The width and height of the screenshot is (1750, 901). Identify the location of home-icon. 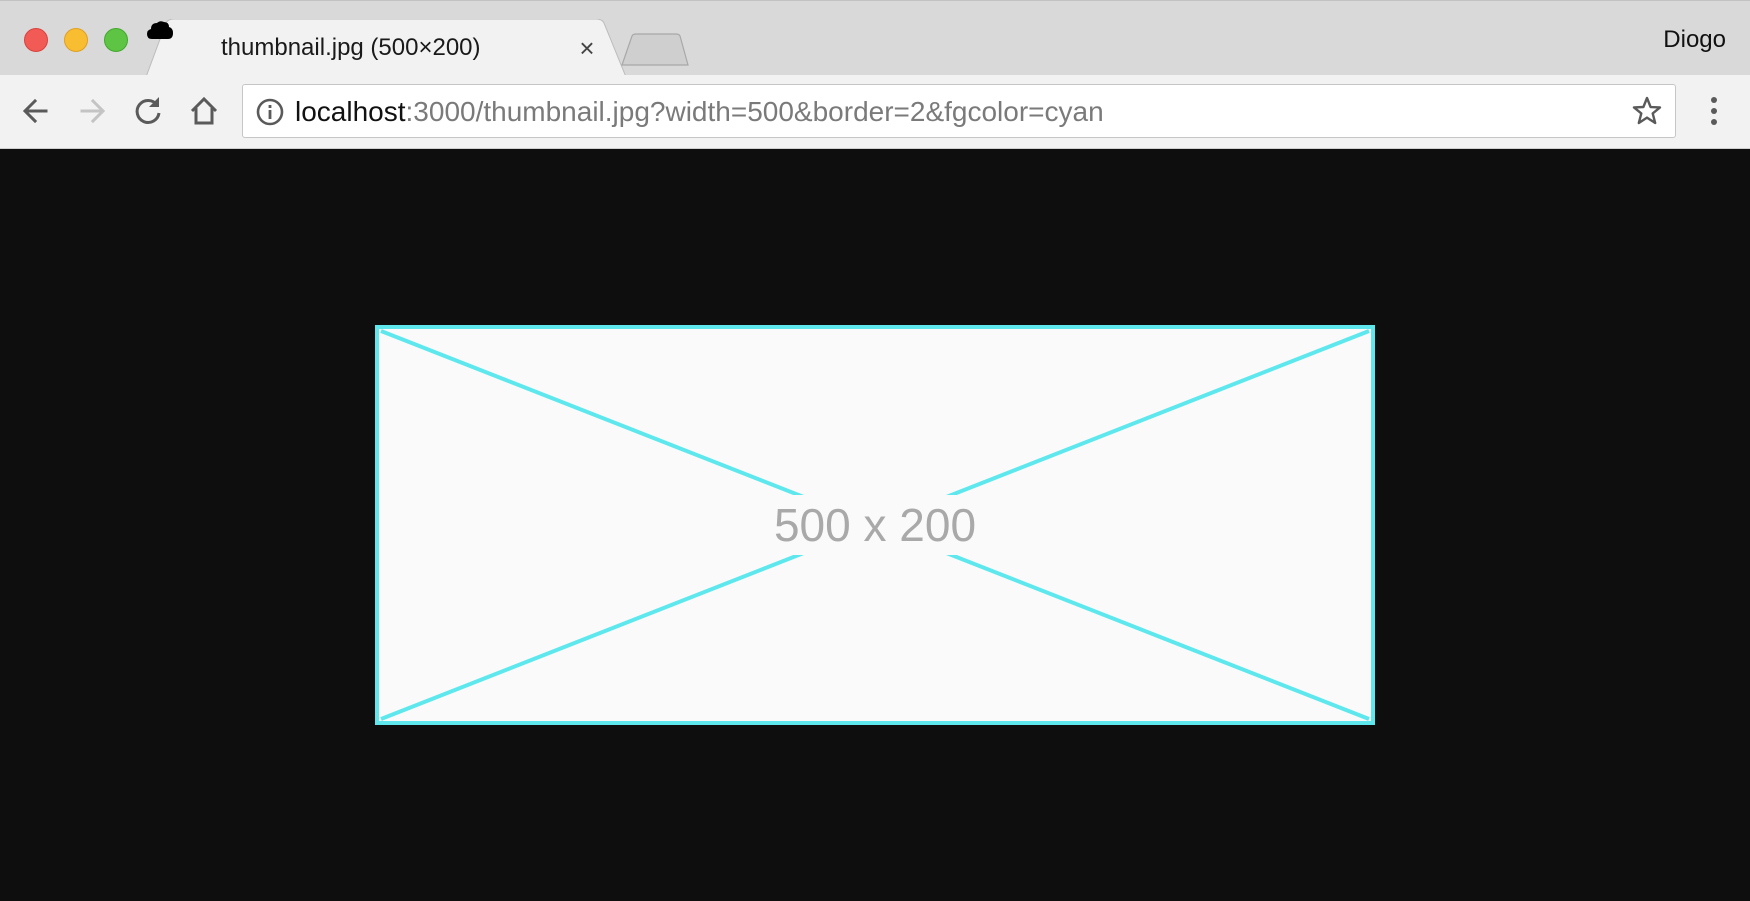
(204, 110).